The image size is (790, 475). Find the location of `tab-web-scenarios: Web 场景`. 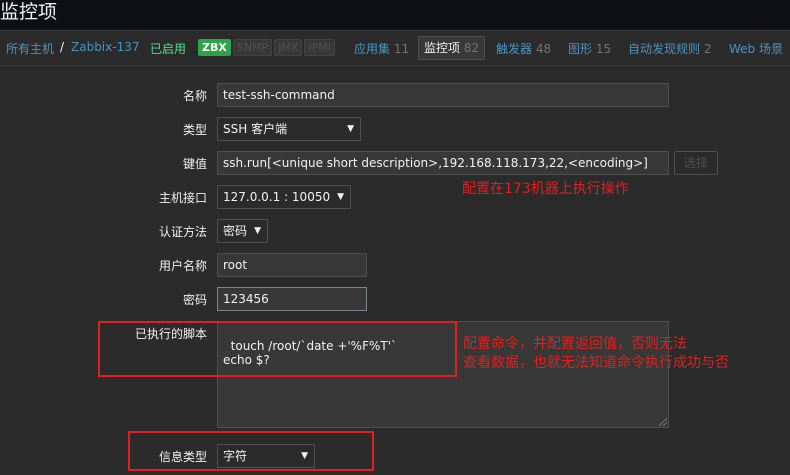

tab-web-scenarios: Web 场景 is located at coordinates (756, 48).